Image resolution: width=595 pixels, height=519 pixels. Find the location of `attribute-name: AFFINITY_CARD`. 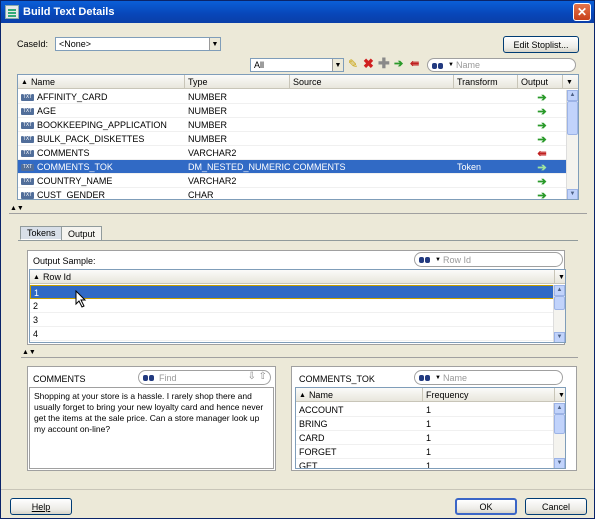

attribute-name: AFFINITY_CARD is located at coordinates (72, 97).